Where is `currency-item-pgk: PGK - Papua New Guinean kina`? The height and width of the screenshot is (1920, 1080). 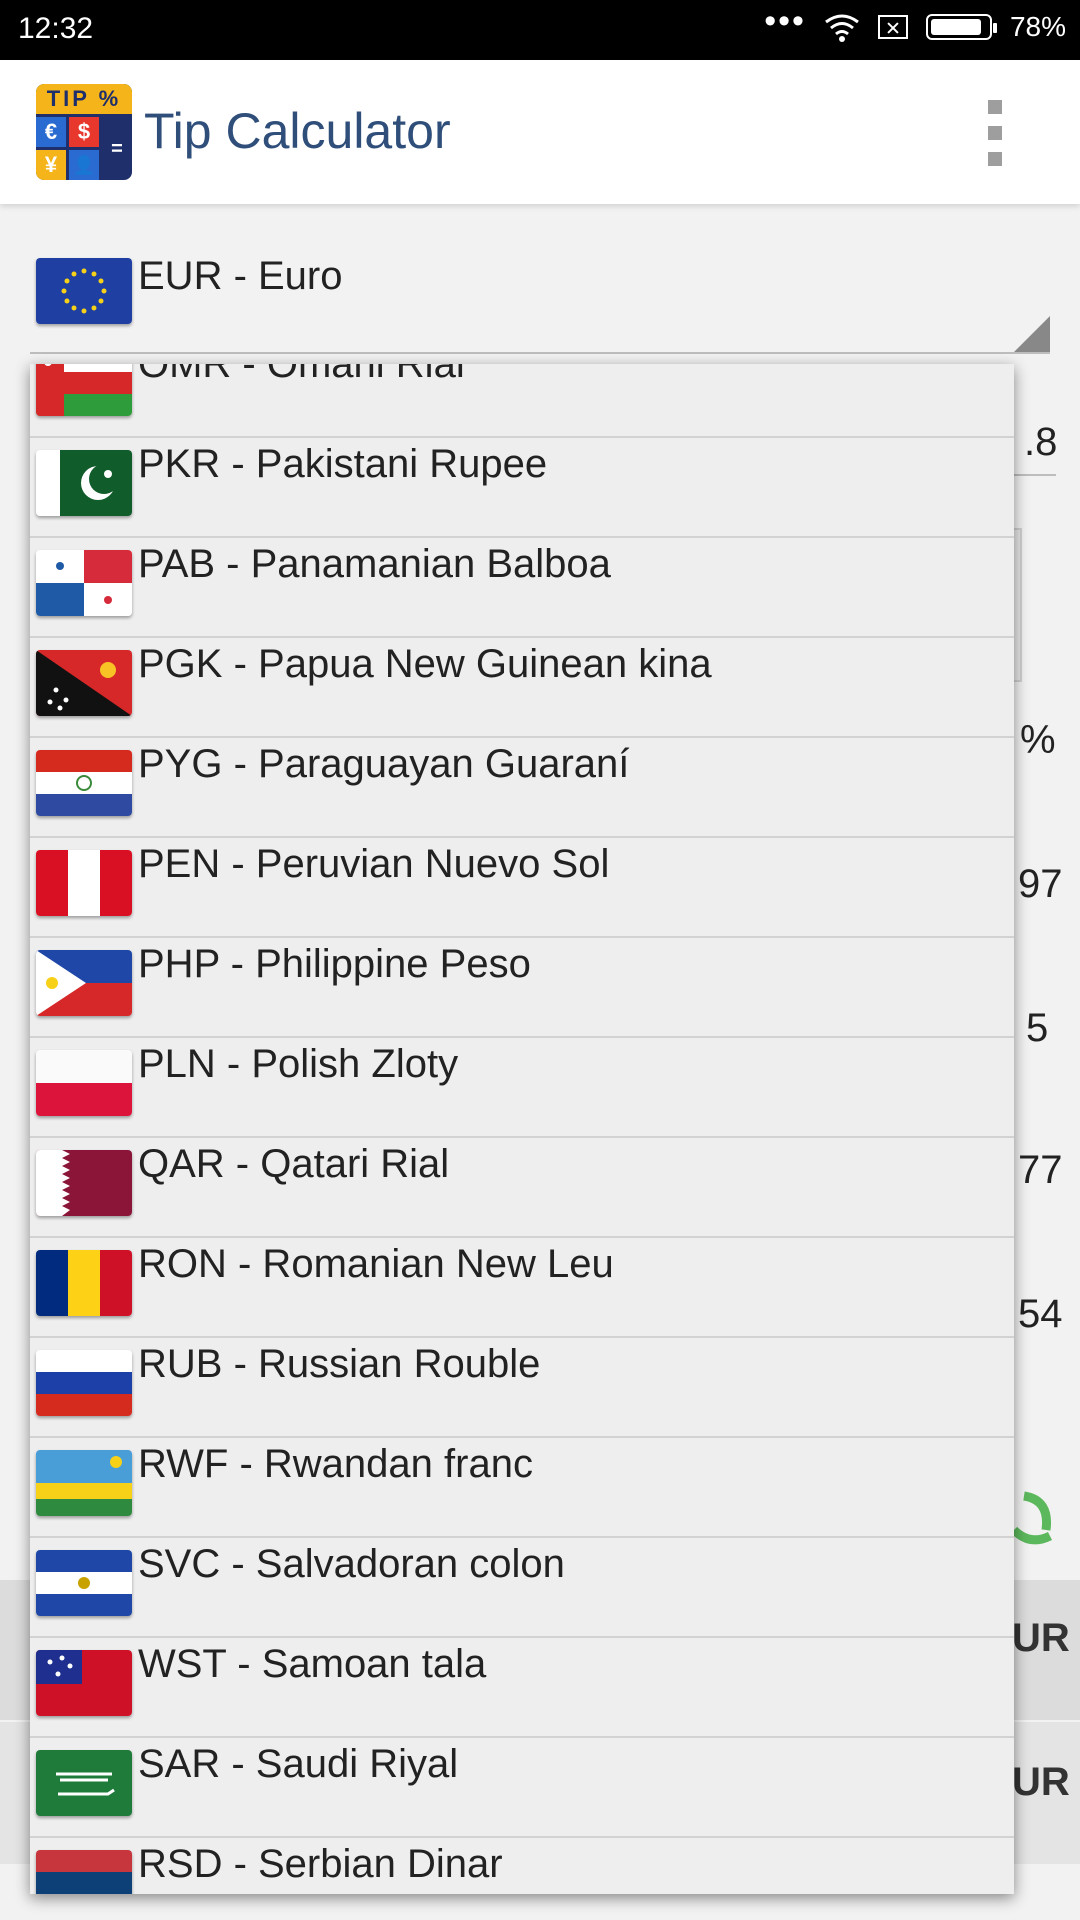 currency-item-pgk: PGK - Papua New Guinean kina is located at coordinates (522, 688).